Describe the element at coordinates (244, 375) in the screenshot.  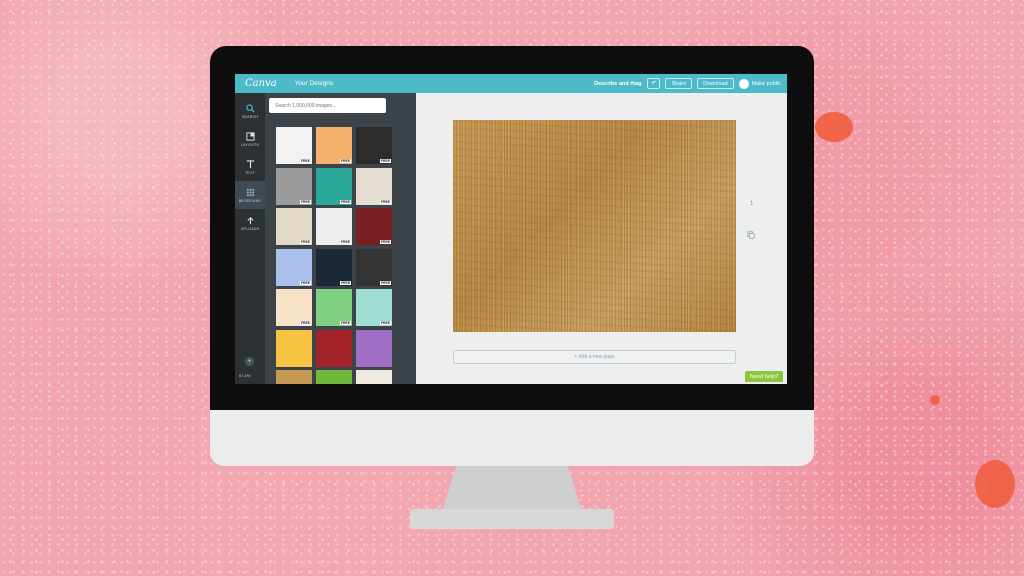
I see `zoom-level: 67.4%` at that location.